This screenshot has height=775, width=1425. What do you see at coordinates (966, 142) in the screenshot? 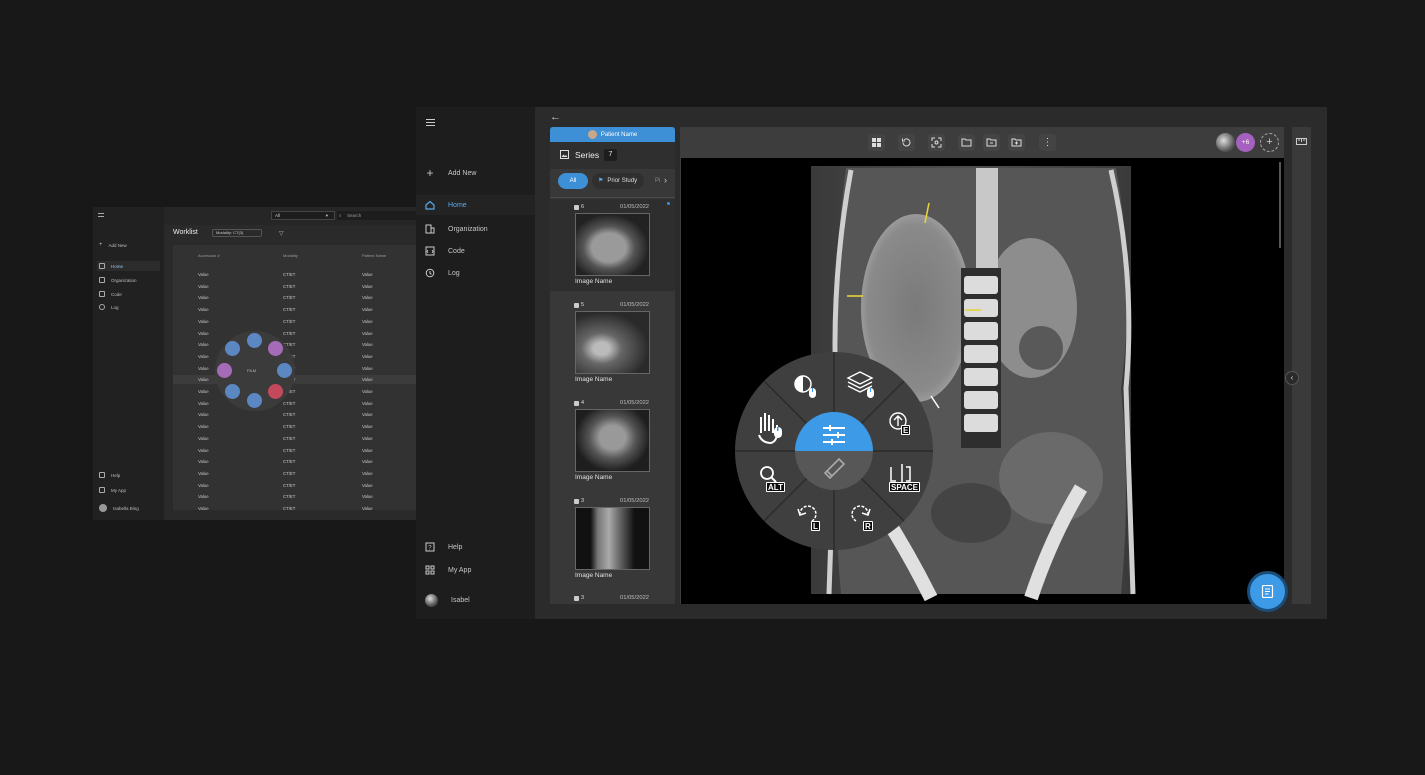
I see `open-folder-button` at bounding box center [966, 142].